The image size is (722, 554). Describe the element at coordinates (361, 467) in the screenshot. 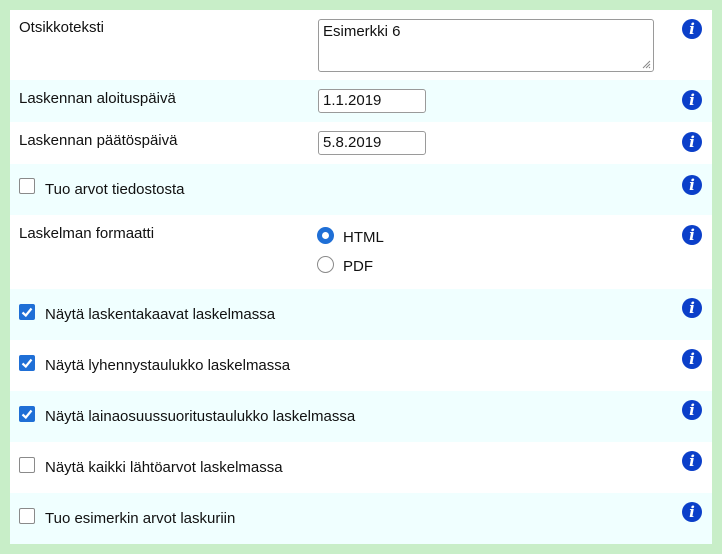

I see `row-show-all-inputs: Näytä kaikki lähtöarvot laskelmassa i` at that location.